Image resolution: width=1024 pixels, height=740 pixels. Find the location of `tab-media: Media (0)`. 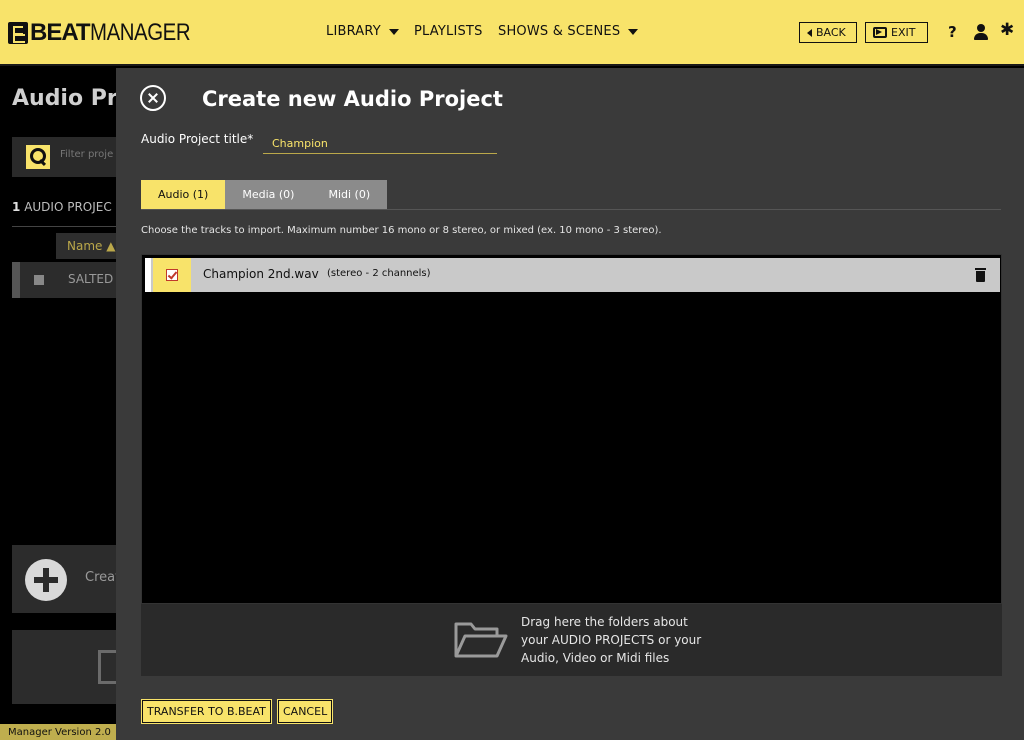

tab-media: Media (0) is located at coordinates (268, 194).